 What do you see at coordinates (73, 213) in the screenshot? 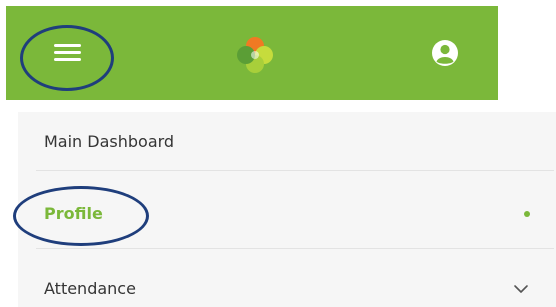
I see `nav-item-label: Profile` at bounding box center [73, 213].